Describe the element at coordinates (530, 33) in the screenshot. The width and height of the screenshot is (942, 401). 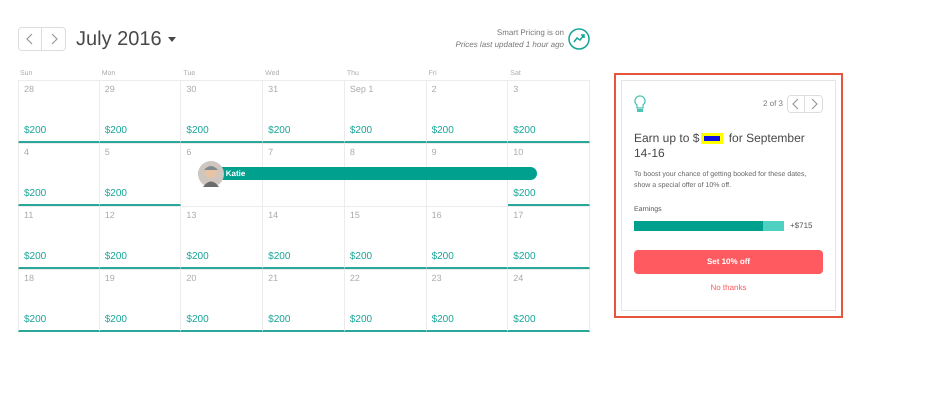
I see `smart-pricing-status: Smart Pricing is on` at that location.